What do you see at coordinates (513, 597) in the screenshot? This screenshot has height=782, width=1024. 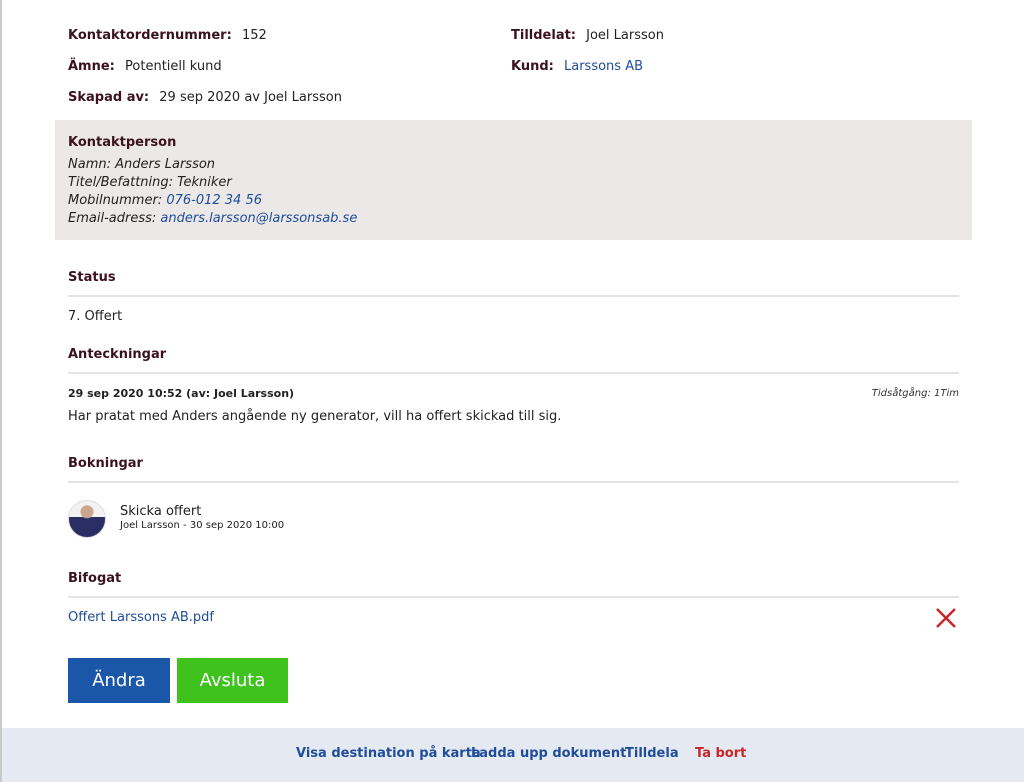 I see `attachments-divider` at bounding box center [513, 597].